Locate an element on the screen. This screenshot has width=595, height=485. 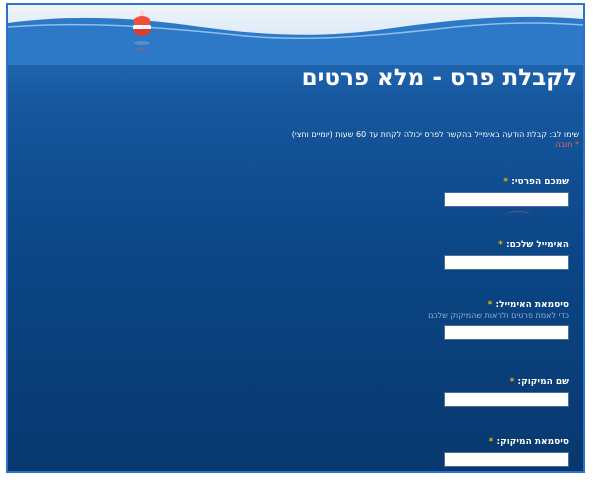
email-input is located at coordinates (506, 262).